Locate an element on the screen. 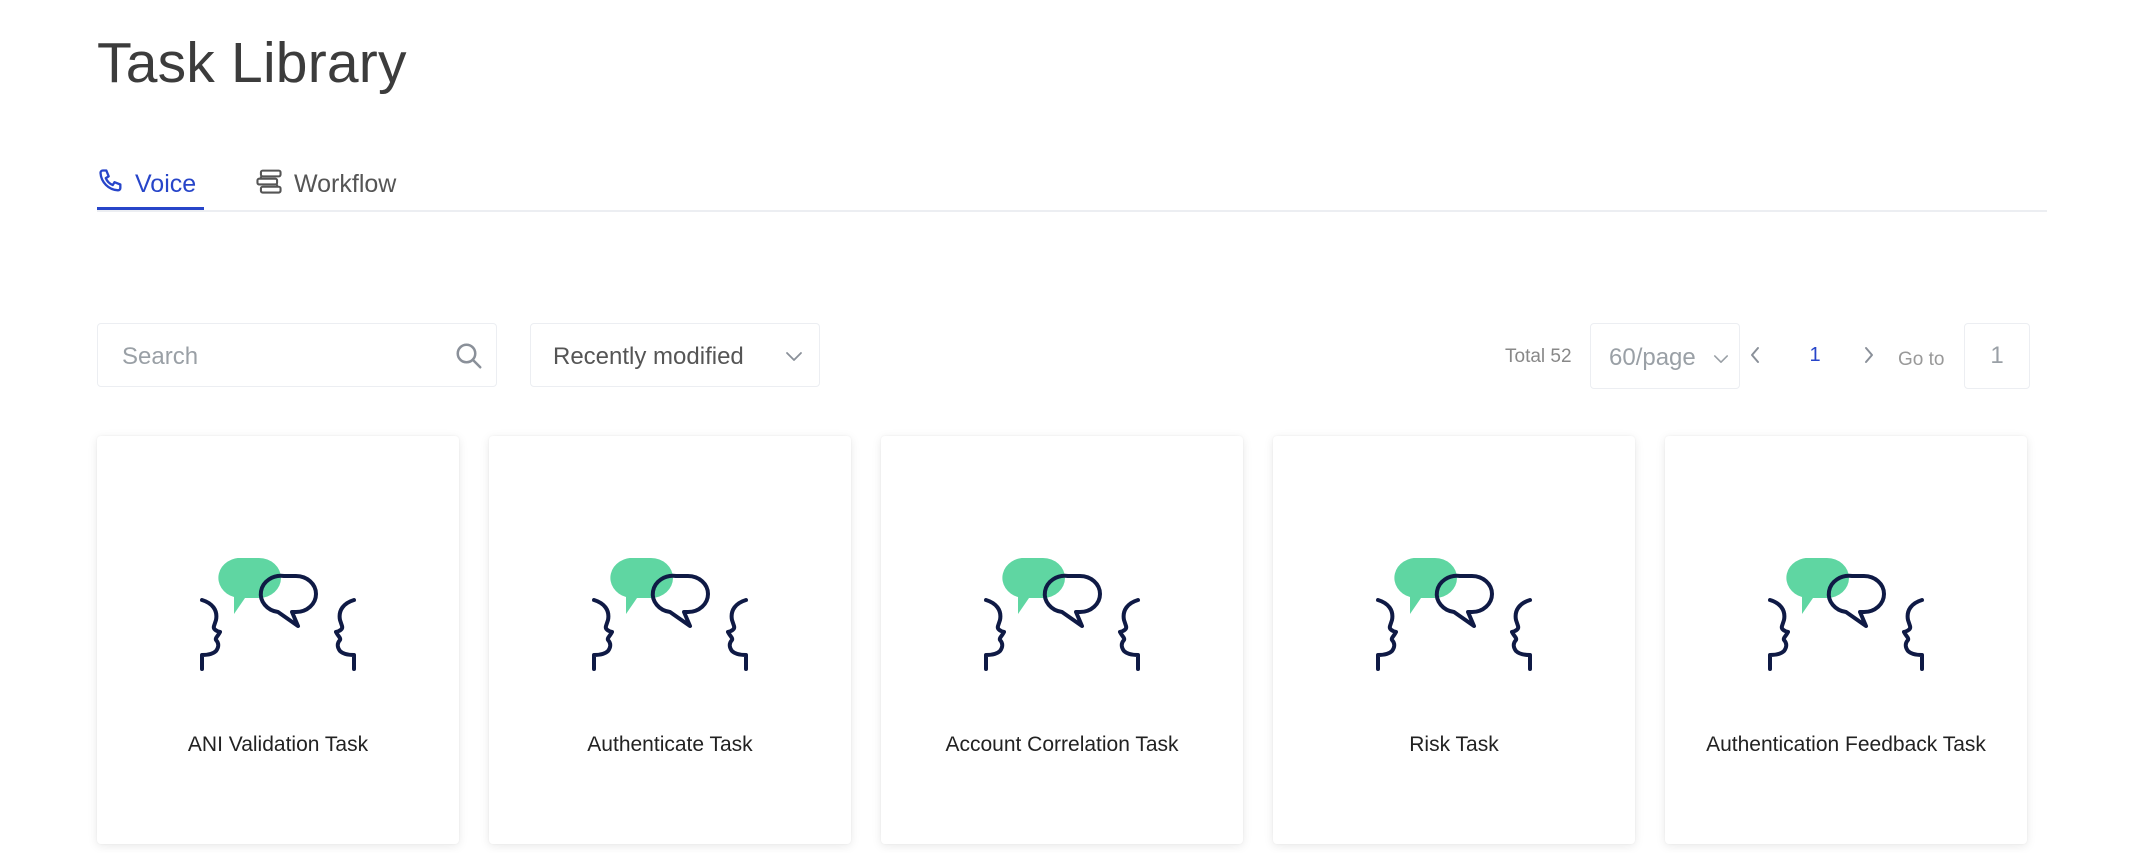 The width and height of the screenshot is (2143, 853). sort-select-value: Recently modified is located at coordinates (648, 356).